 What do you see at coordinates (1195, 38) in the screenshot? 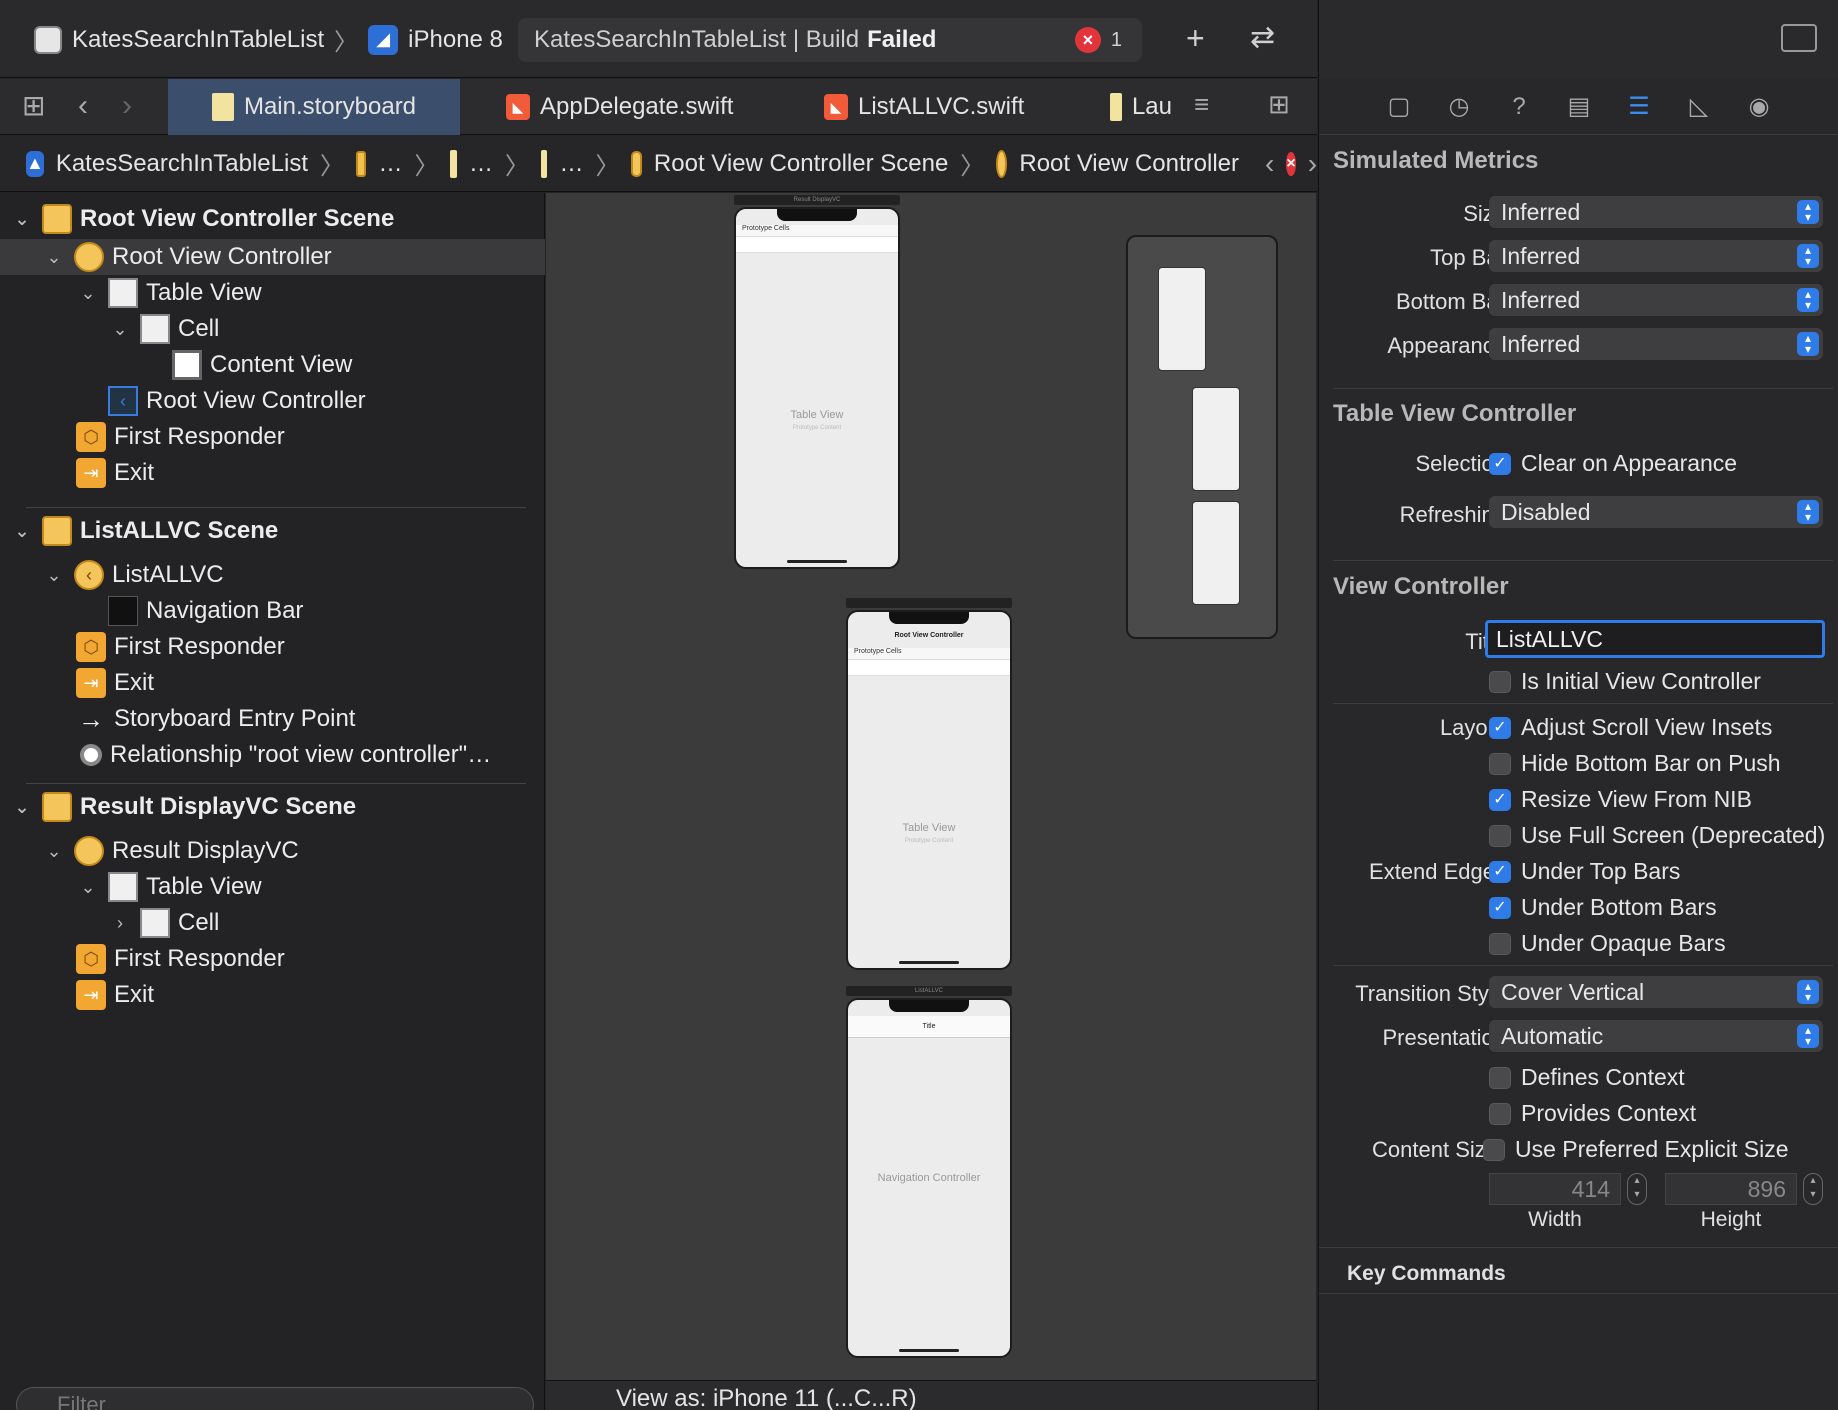
I see `add-icon: +` at bounding box center [1195, 38].